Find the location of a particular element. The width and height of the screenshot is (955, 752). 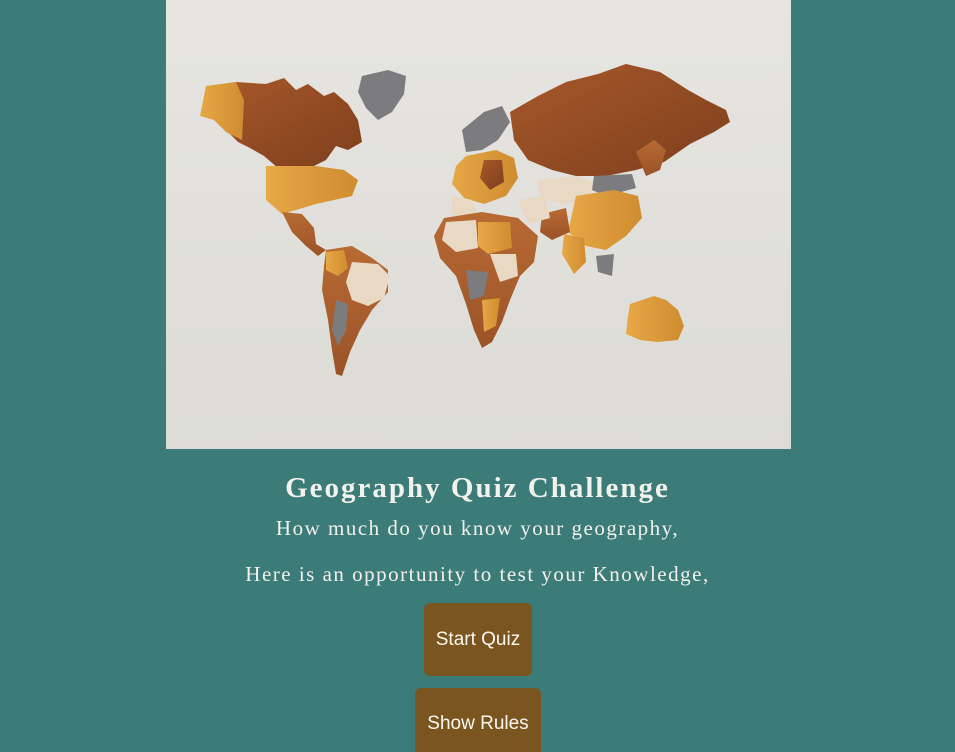

north-america is located at coordinates (303, 163).